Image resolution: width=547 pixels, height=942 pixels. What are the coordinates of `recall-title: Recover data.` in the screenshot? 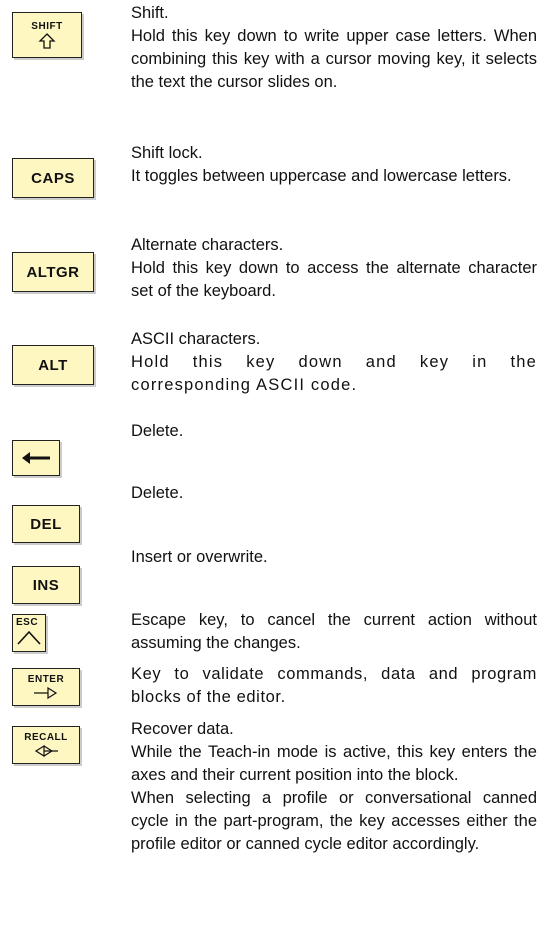 It's located at (182, 729).